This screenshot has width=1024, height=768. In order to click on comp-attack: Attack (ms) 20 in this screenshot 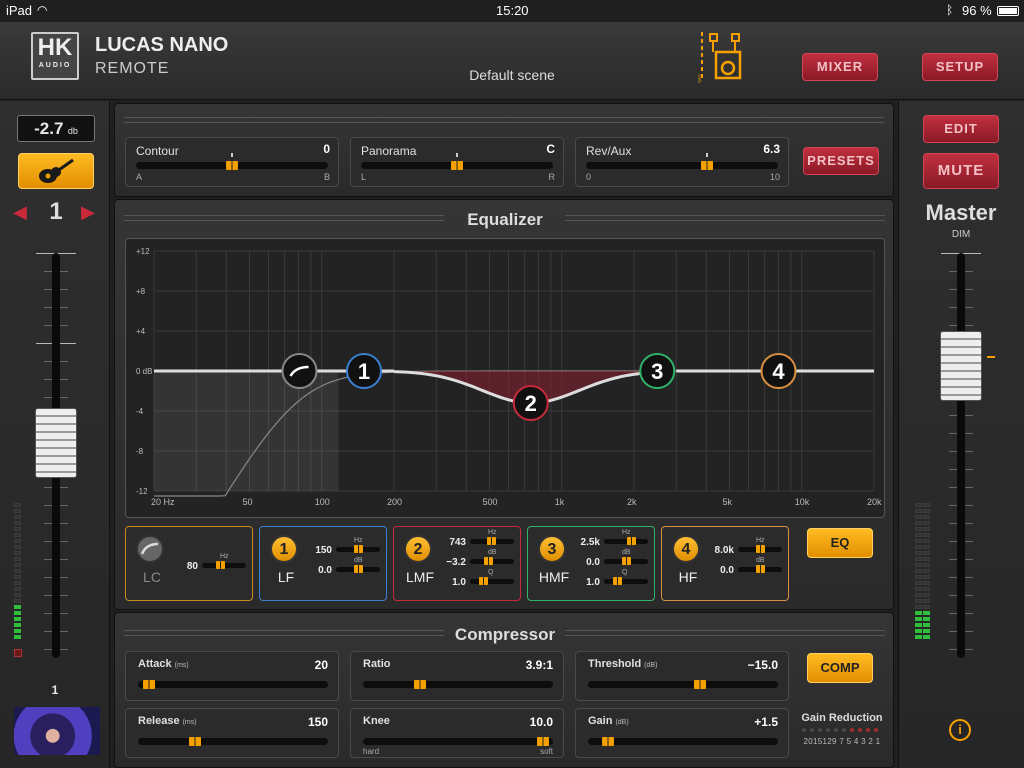, I will do `click(232, 676)`.